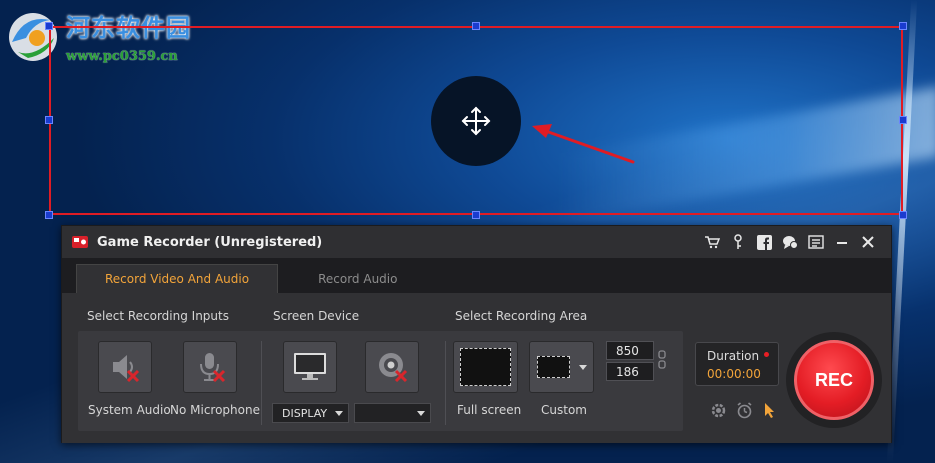 The width and height of the screenshot is (935, 463). What do you see at coordinates (215, 410) in the screenshot?
I see `microphone-label: No Microphone` at bounding box center [215, 410].